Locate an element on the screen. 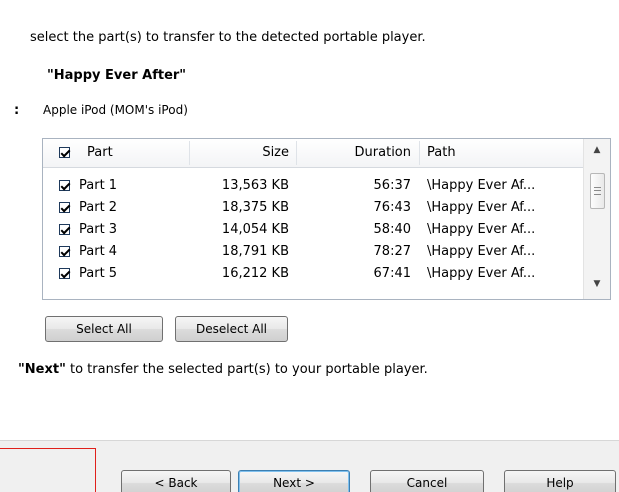 This screenshot has width=619, height=492. vertical-scrollbar: ▲ ▼ is located at coordinates (596, 219).